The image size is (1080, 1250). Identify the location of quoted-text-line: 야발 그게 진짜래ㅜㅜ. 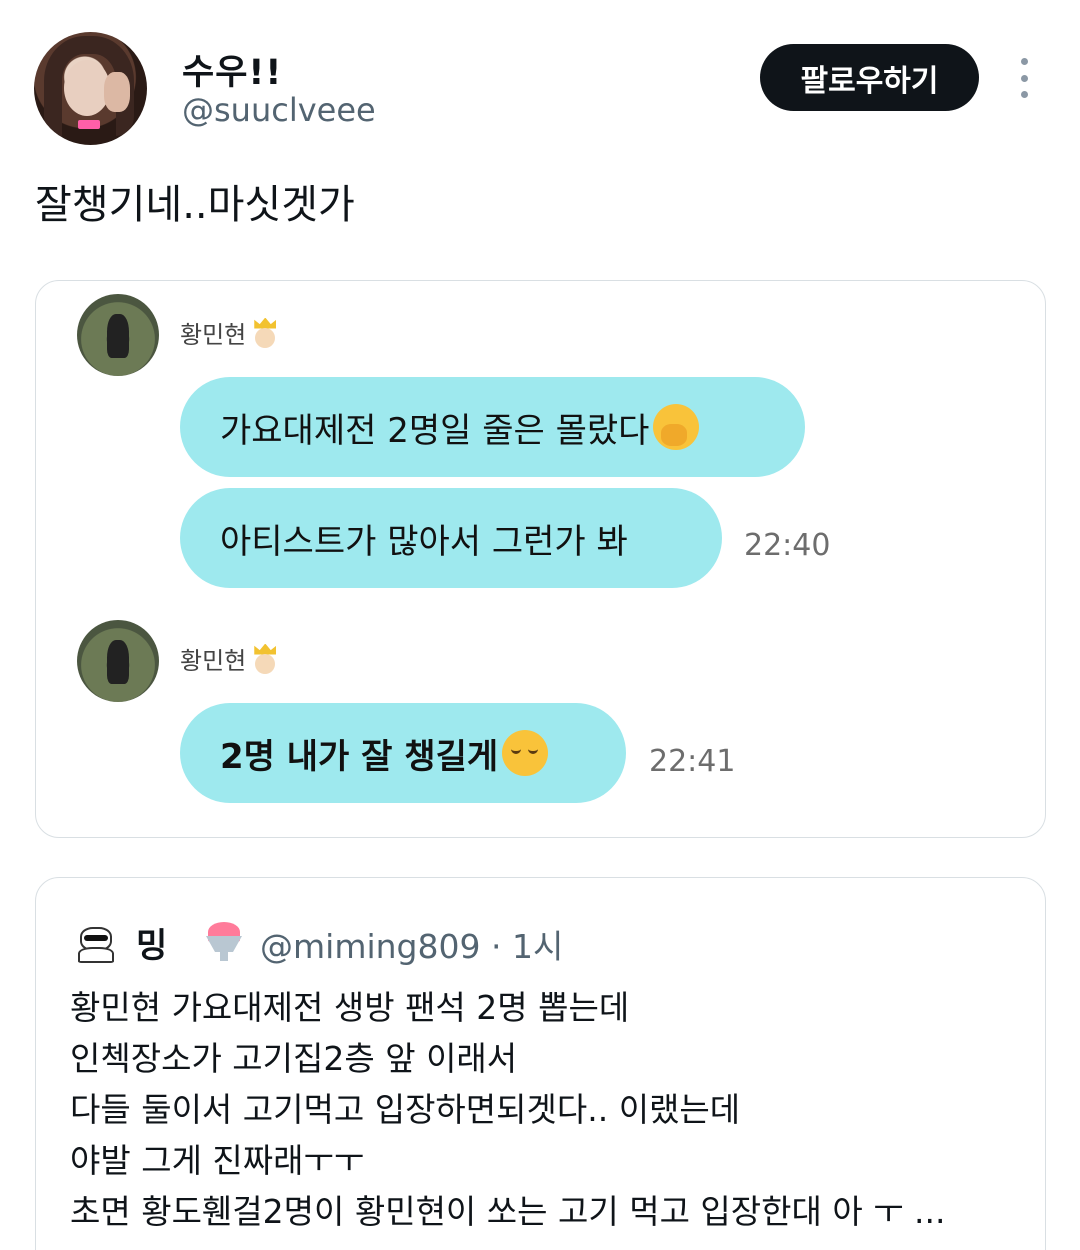
(217, 1160).